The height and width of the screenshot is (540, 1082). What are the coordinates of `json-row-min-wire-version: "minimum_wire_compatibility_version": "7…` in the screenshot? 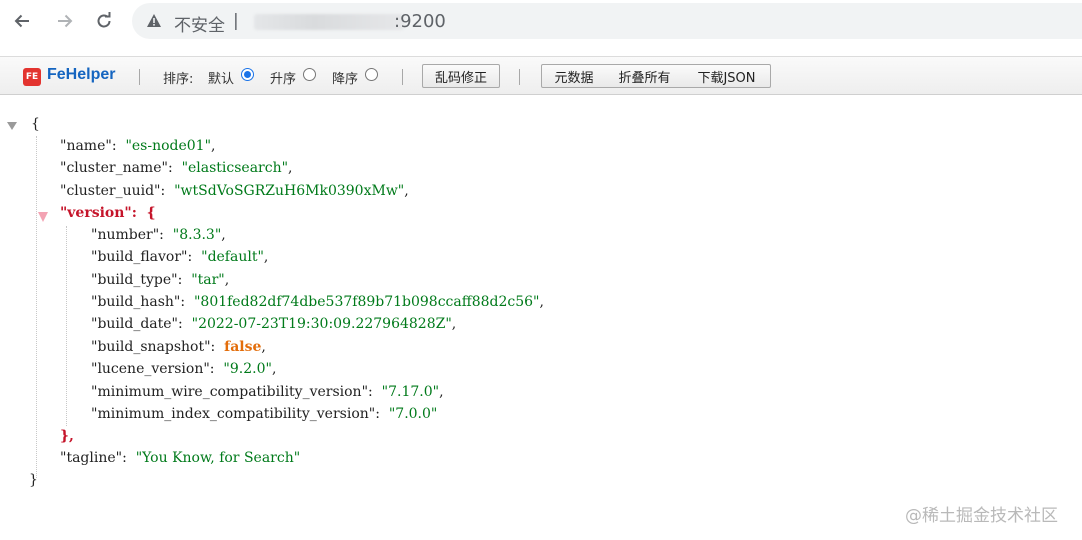 It's located at (267, 392).